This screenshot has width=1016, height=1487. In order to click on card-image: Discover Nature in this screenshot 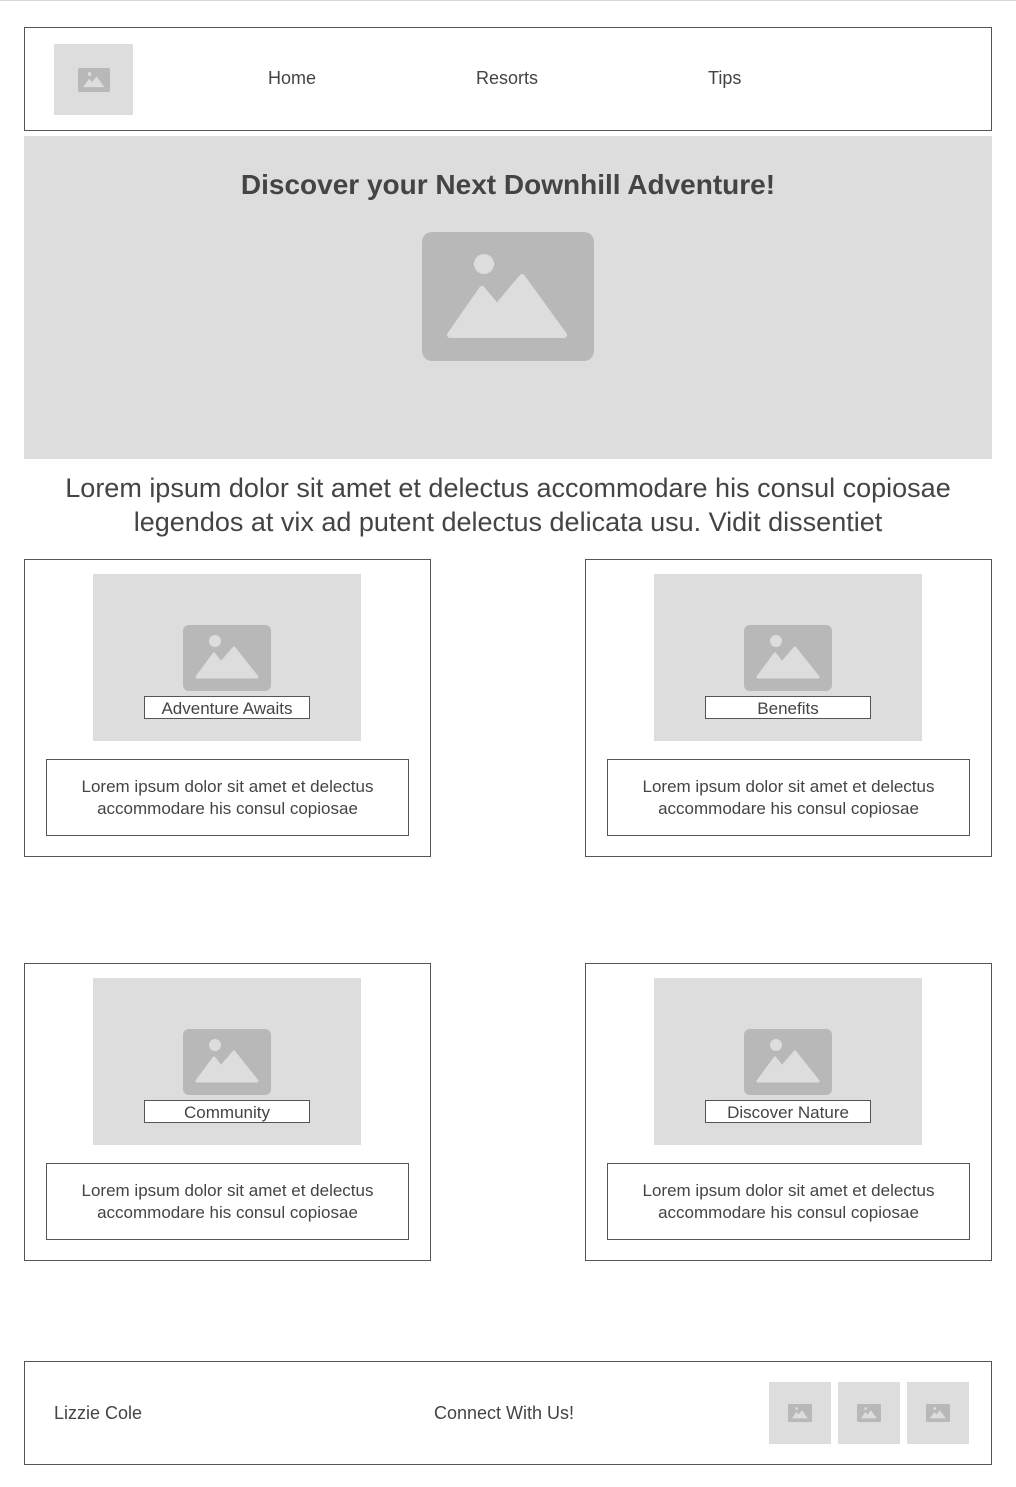, I will do `click(788, 1061)`.